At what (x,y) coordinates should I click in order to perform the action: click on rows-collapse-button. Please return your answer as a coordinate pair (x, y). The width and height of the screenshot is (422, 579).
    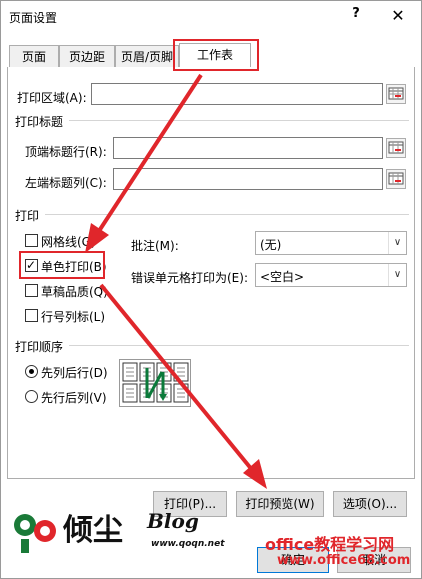
    Looking at the image, I should click on (396, 148).